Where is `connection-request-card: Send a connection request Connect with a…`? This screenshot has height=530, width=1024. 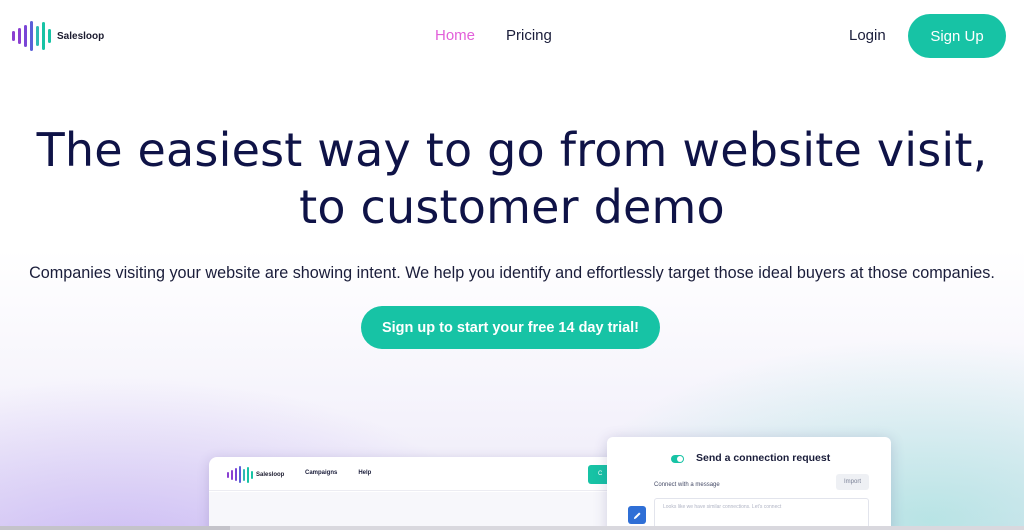
connection-request-card: Send a connection request Connect with a… is located at coordinates (749, 483).